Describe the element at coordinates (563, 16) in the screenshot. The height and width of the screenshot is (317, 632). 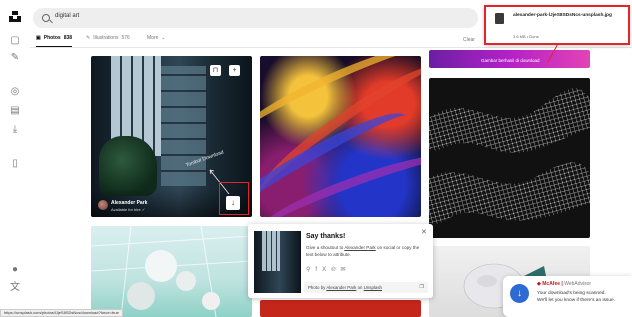
I see `download-file-name: alexander-park-lJjeS8SDsNcs-unsplash.jpg` at that location.